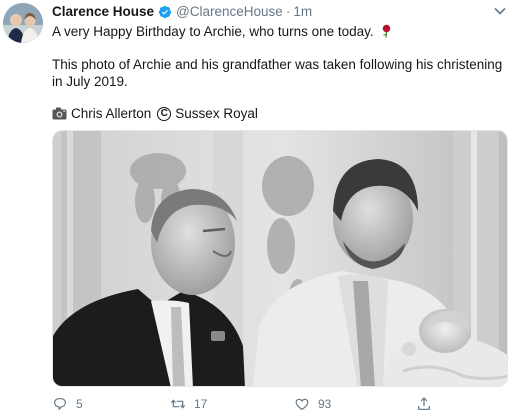 This screenshot has width=517, height=417. I want to click on avatar-photo, so click(23, 23).